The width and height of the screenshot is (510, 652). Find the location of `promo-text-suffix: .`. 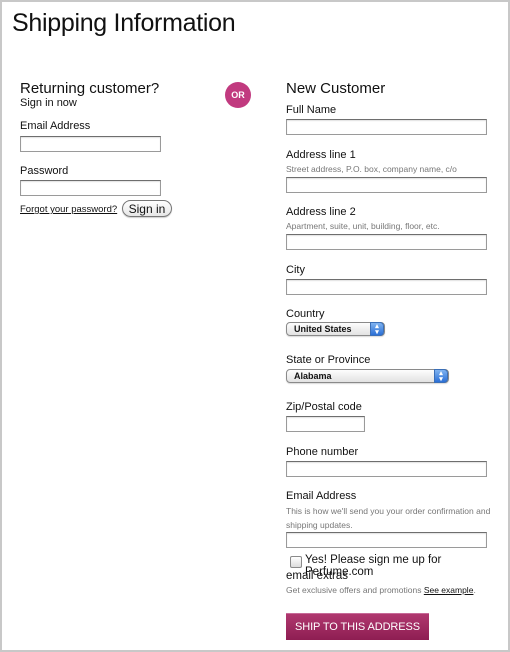

promo-text-suffix: . is located at coordinates (474, 590).